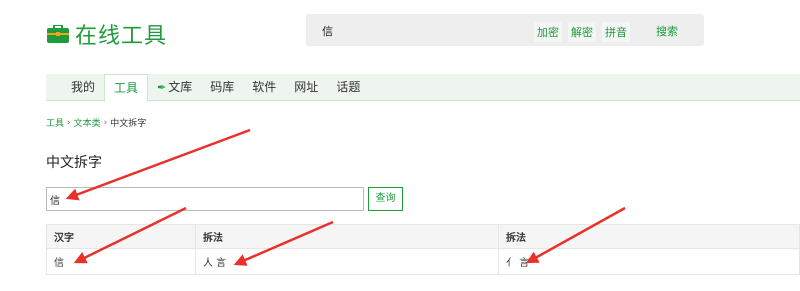 Image resolution: width=800 pixels, height=291 pixels. Describe the element at coordinates (347, 261) in the screenshot. I see `cell-split-1: 人 言` at that location.